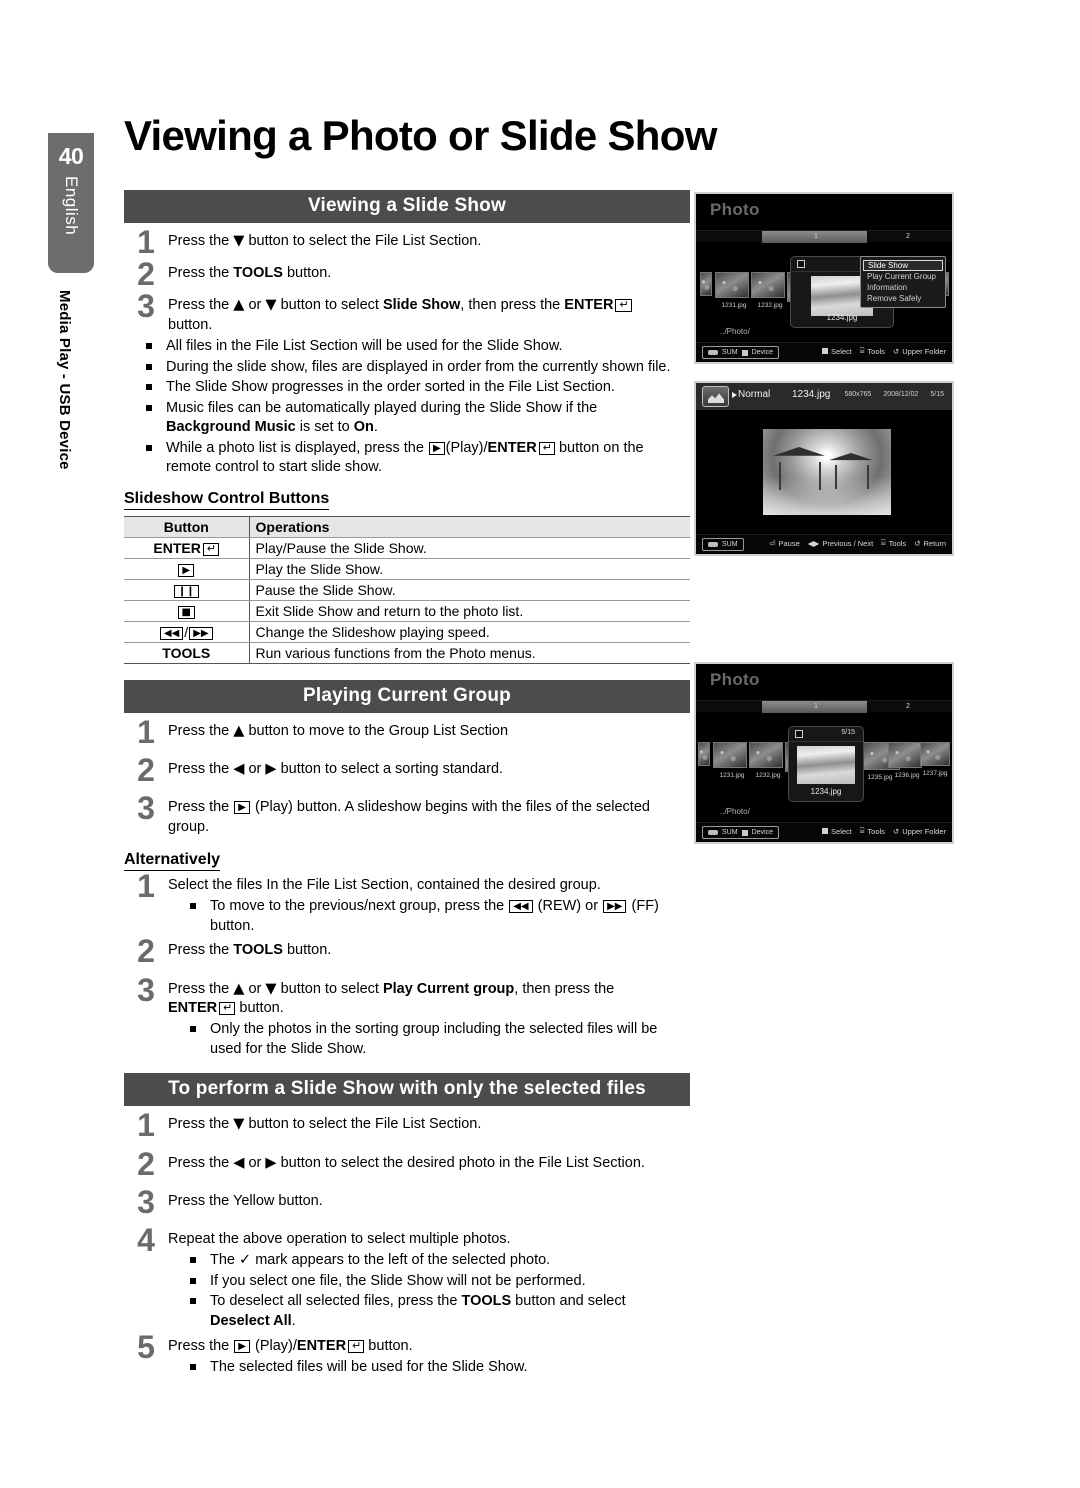 This screenshot has width=1080, height=1488. Describe the element at coordinates (826, 791) in the screenshot. I see `selected-file-name: 1234.jpg` at that location.